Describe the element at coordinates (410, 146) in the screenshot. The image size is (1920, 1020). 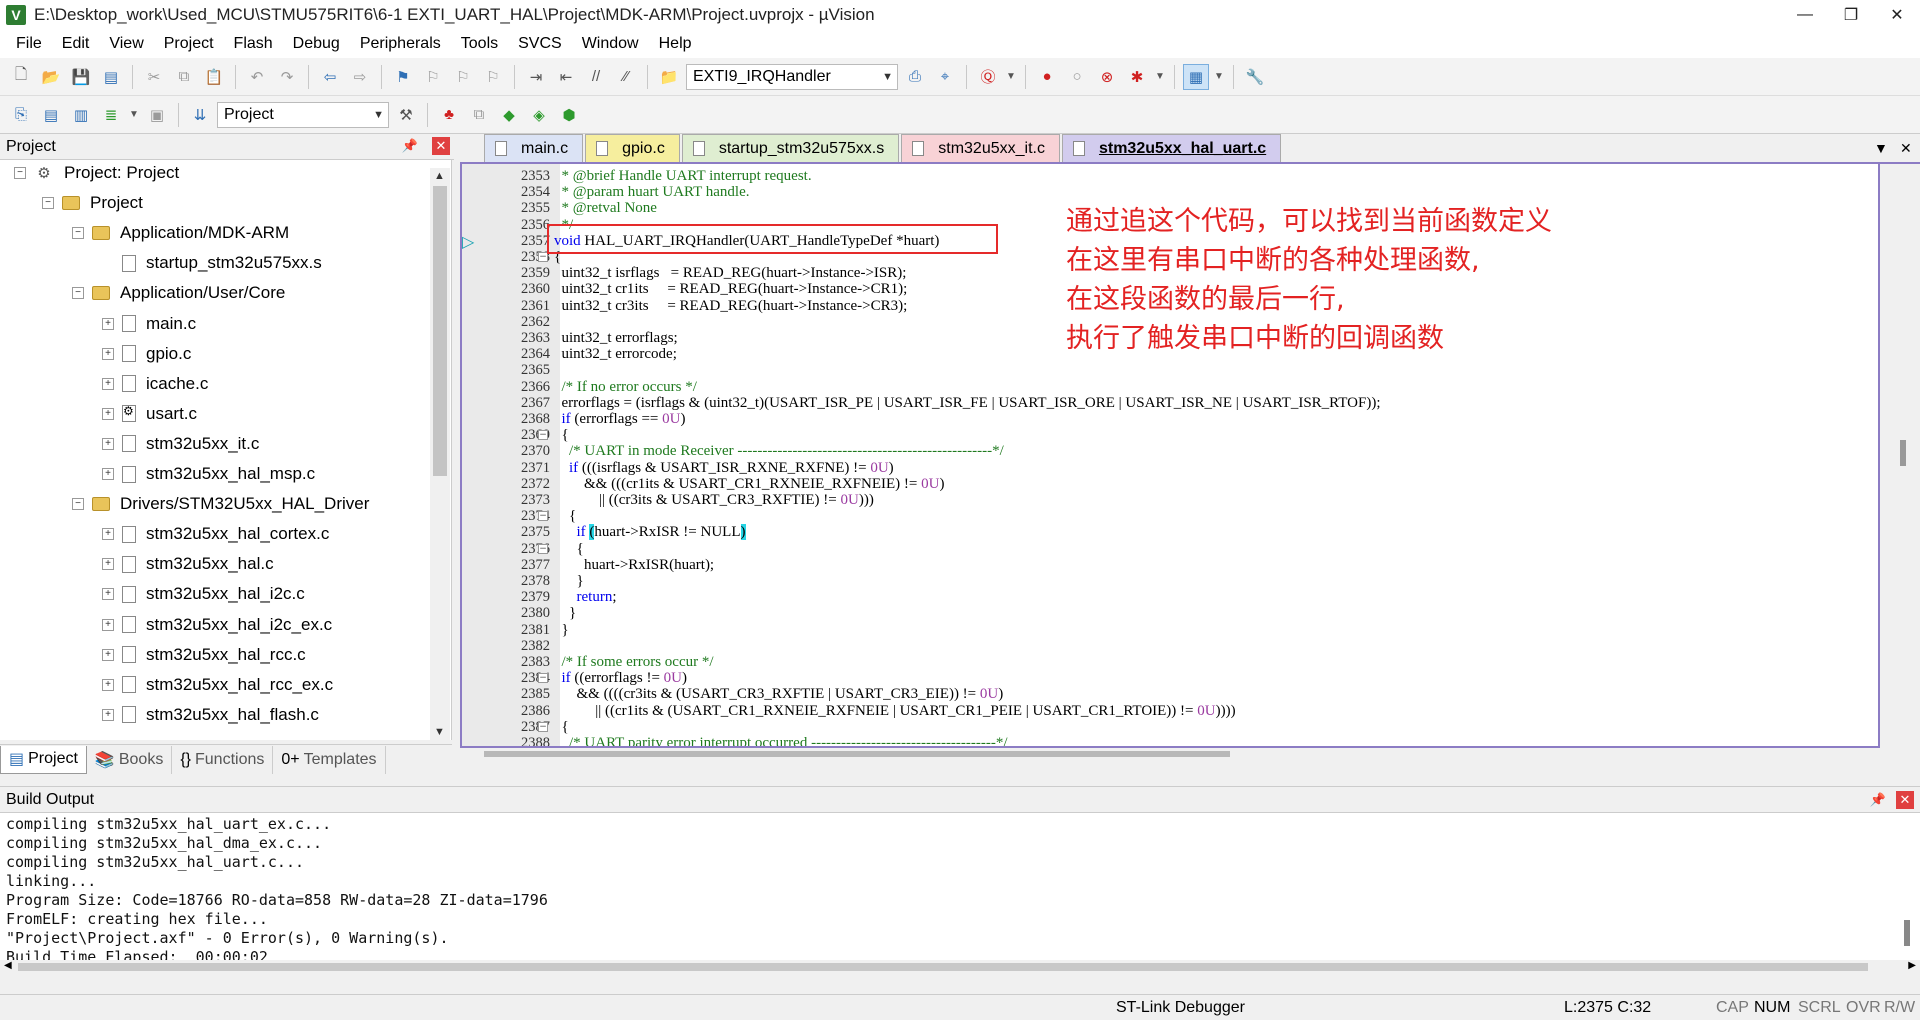
I see `pin-icon: 📌` at that location.